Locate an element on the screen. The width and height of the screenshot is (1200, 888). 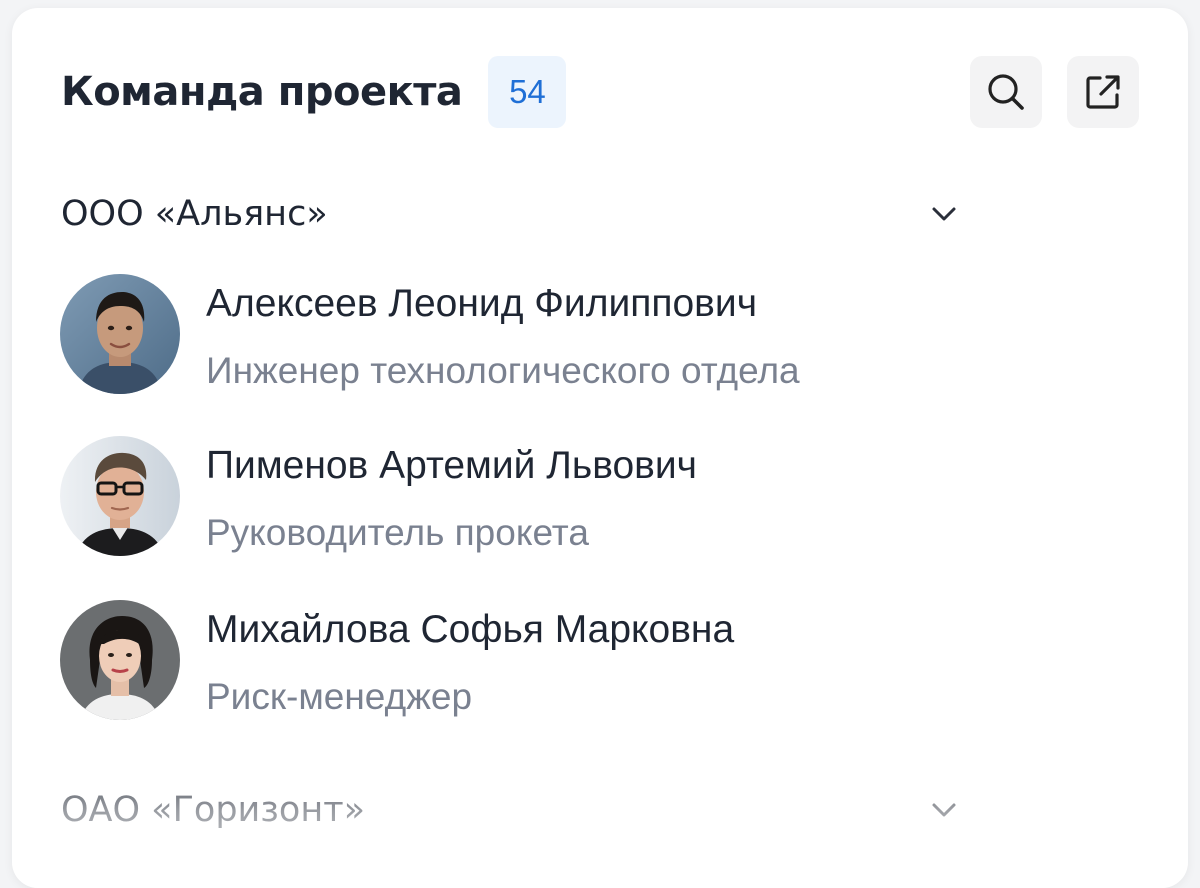
group-header-horizon: ОАО «Горизонт» is located at coordinates (511, 810).